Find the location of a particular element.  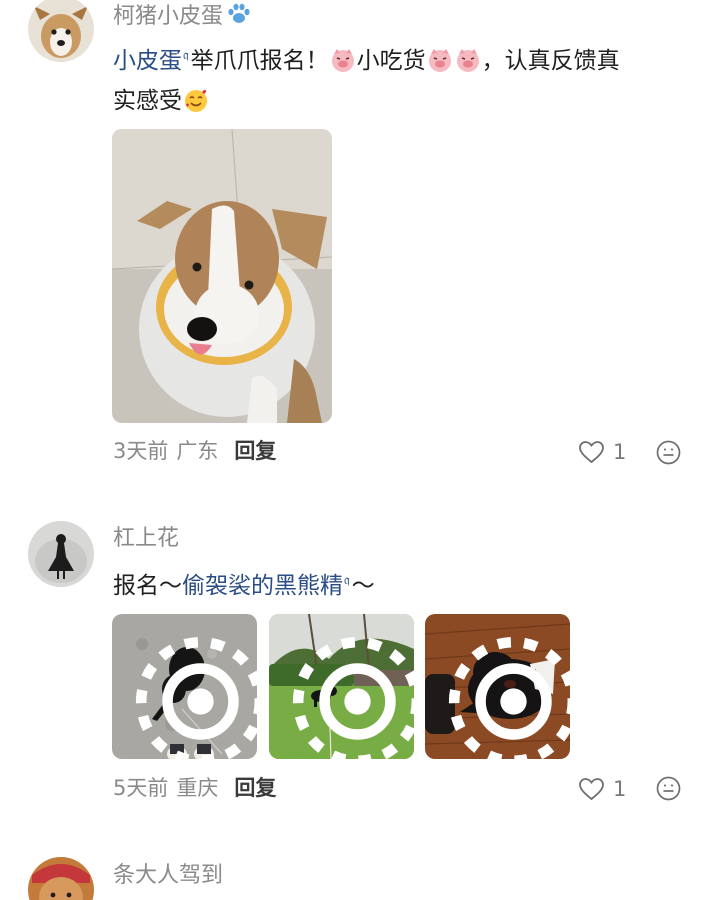

comment-time: 3天前 is located at coordinates (141, 451).